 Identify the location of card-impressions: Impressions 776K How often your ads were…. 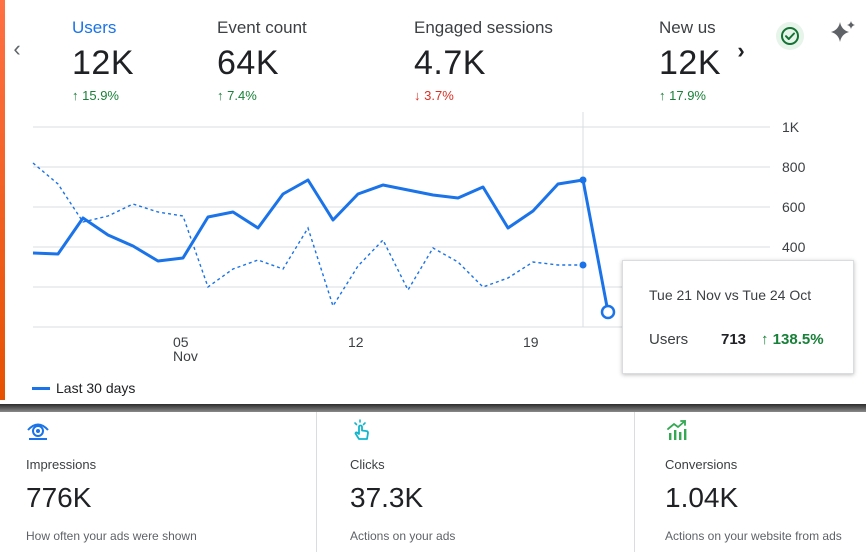
(171, 482).